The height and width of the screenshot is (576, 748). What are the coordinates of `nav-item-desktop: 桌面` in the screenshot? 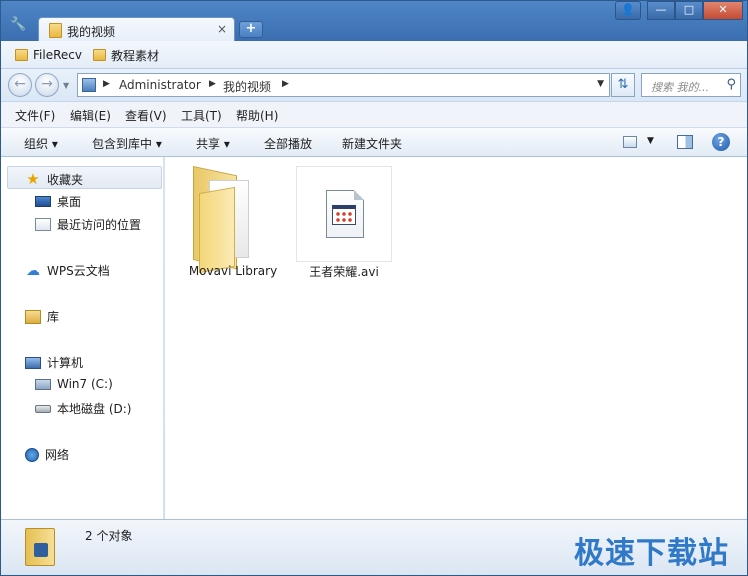 It's located at (58, 201).